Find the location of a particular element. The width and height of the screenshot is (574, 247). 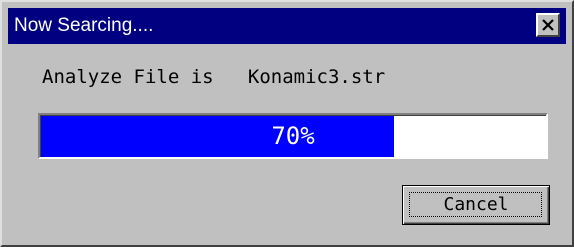

cancel-button-label: Cancel is located at coordinates (476, 204).